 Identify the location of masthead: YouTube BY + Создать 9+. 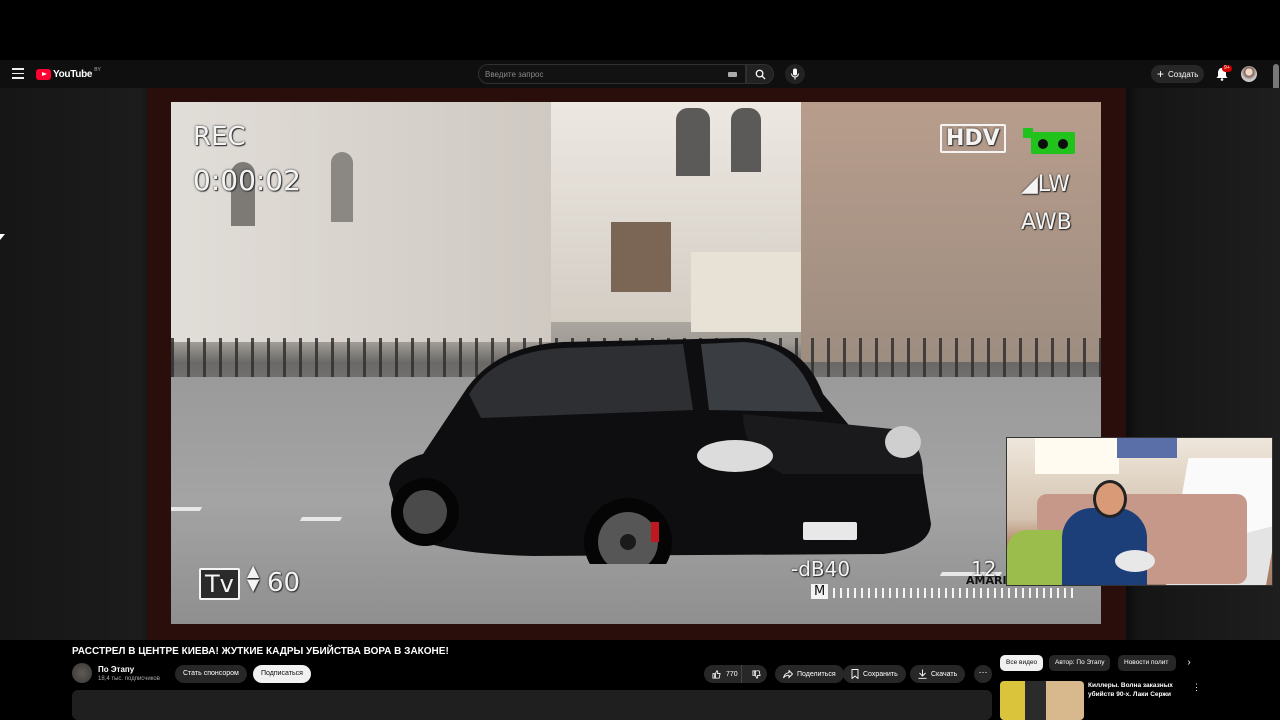
(640, 74).